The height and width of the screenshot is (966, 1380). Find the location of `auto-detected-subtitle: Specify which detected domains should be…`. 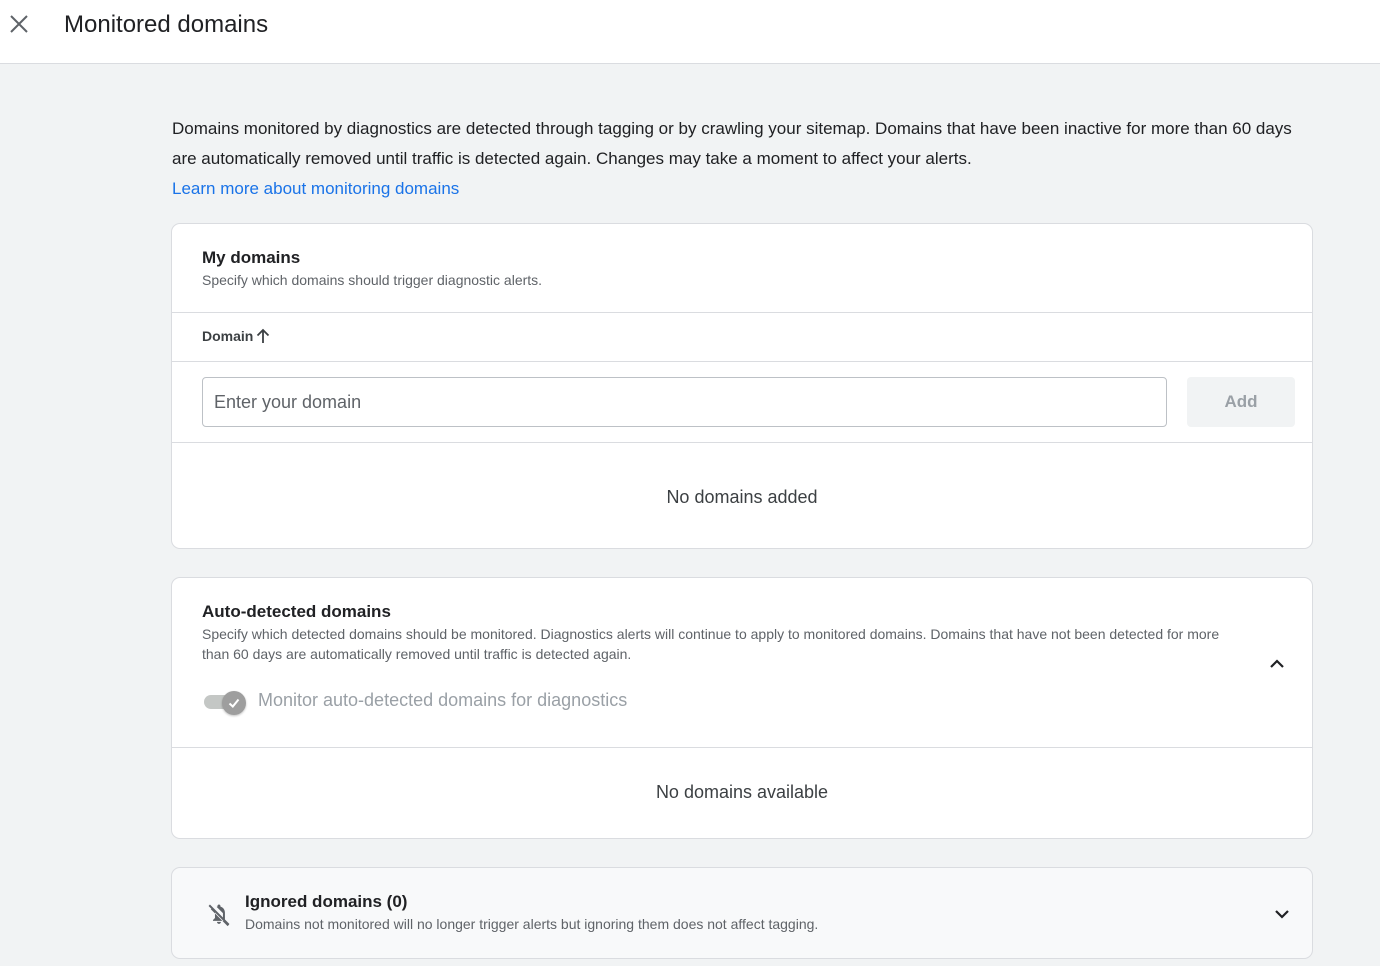

auto-detected-subtitle: Specify which detected domains should be… is located at coordinates (711, 644).